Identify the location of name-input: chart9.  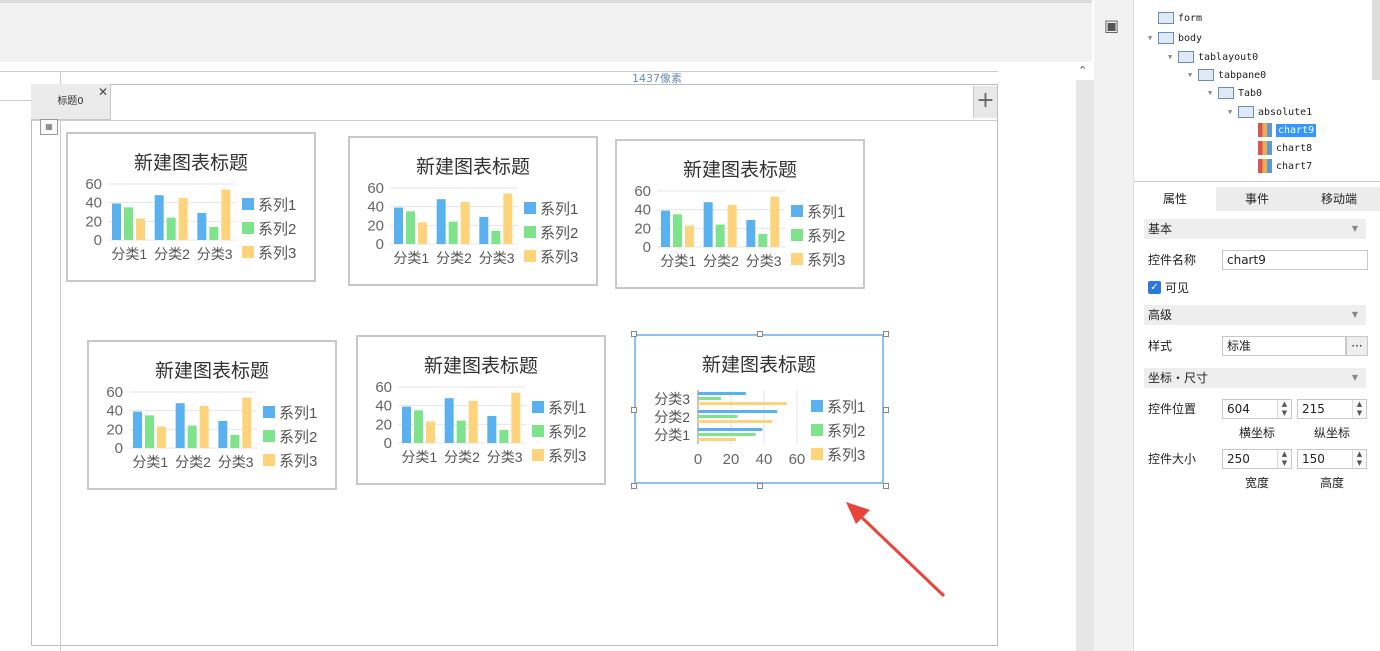
(1295, 260).